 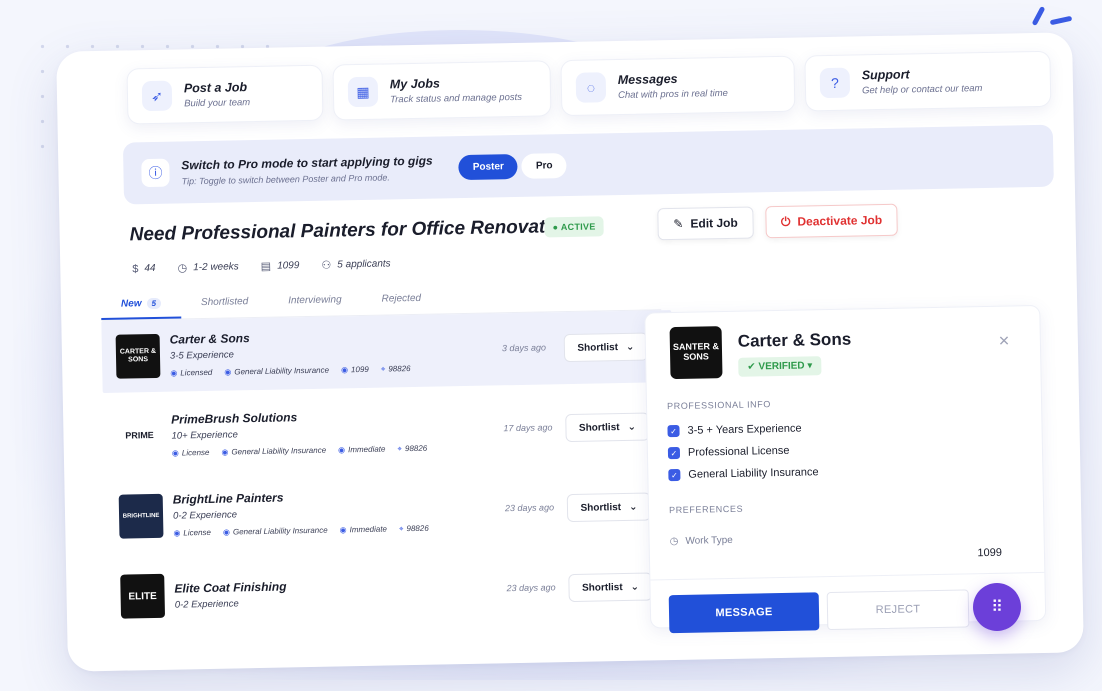 What do you see at coordinates (266, 266) in the screenshot?
I see `document-icon: ▤` at bounding box center [266, 266].